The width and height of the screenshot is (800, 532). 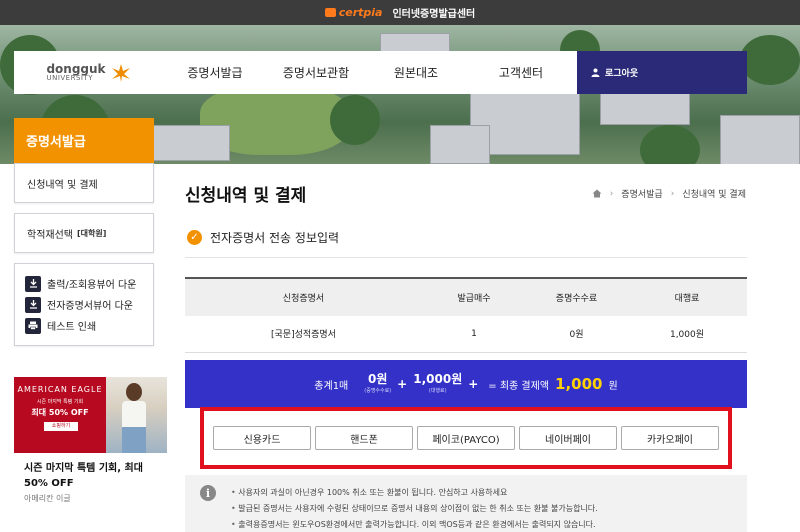 What do you see at coordinates (466, 257) in the screenshot?
I see `divider` at bounding box center [466, 257].